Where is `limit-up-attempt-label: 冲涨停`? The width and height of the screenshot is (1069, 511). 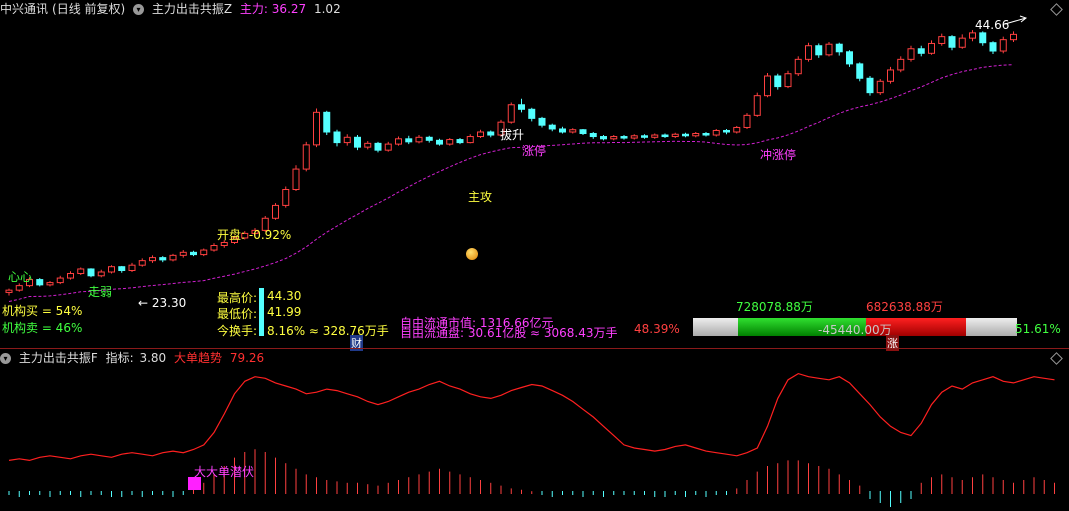
limit-up-attempt-label: 冲涨停 is located at coordinates (778, 155).